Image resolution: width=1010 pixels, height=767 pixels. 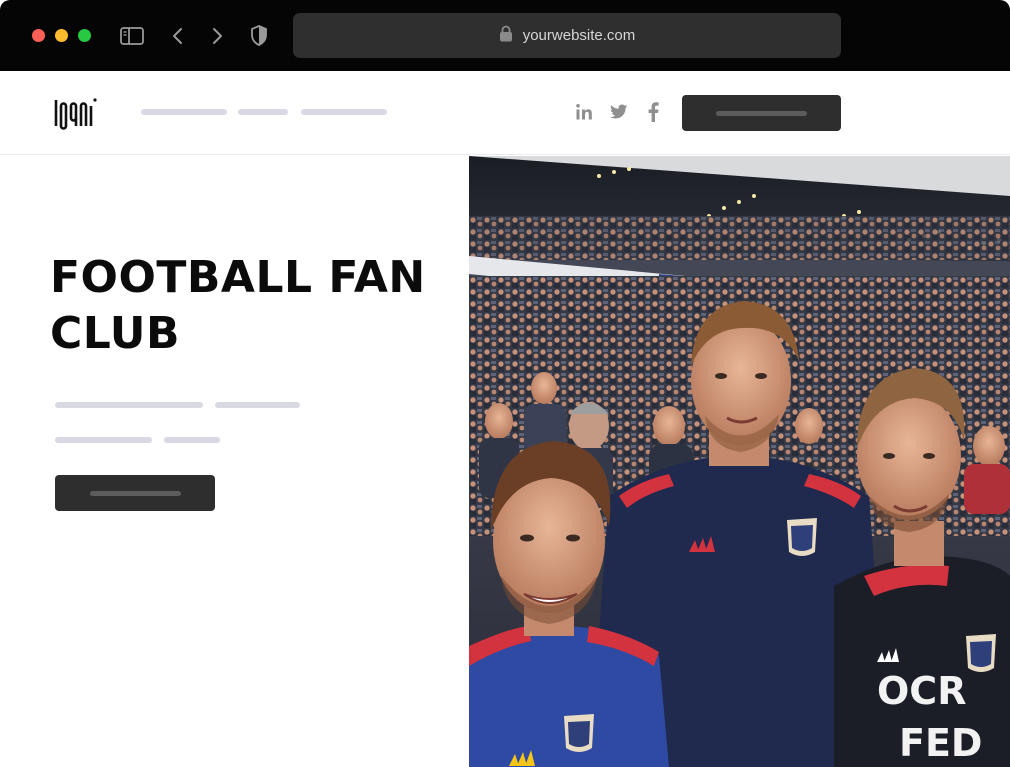 I want to click on twitter-icon, so click(x=619, y=112).